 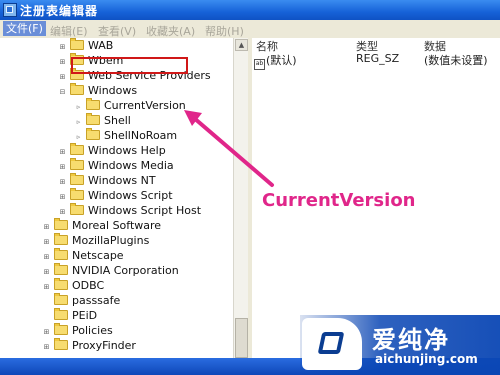 I want to click on watermark-logo-icon, so click(x=332, y=344).